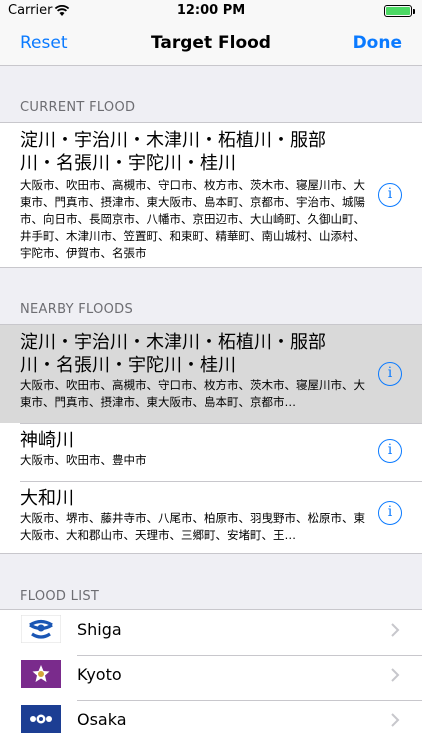 This screenshot has height=750, width=422. I want to click on done-button: Done, so click(377, 43).